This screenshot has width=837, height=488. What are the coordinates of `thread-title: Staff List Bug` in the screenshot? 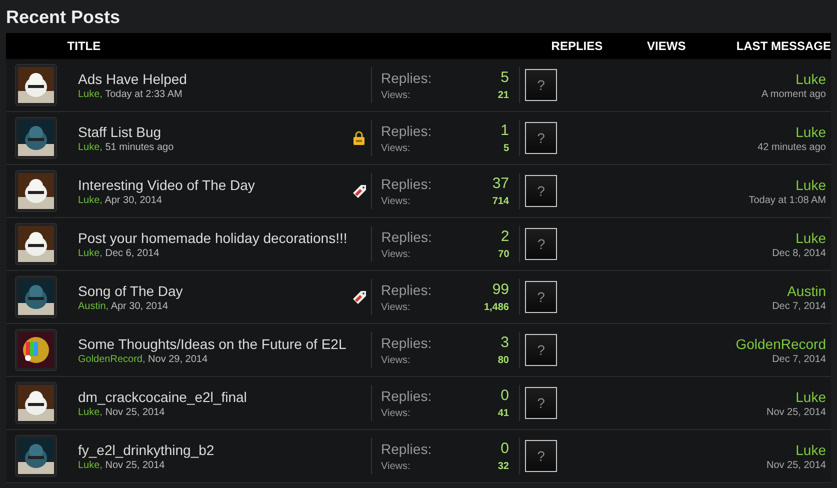 It's located at (212, 132).